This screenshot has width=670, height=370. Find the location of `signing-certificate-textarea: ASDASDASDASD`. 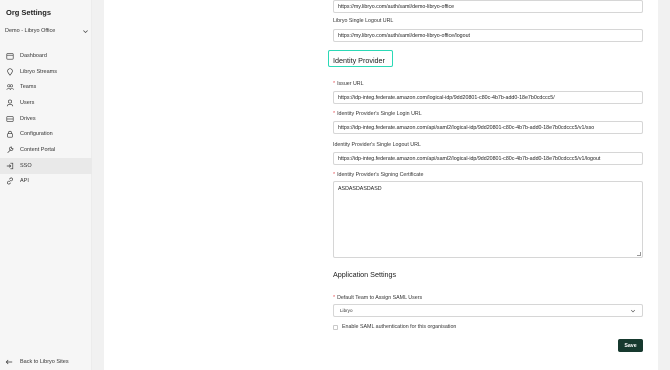

signing-certificate-textarea: ASDASDASDASD is located at coordinates (488, 219).